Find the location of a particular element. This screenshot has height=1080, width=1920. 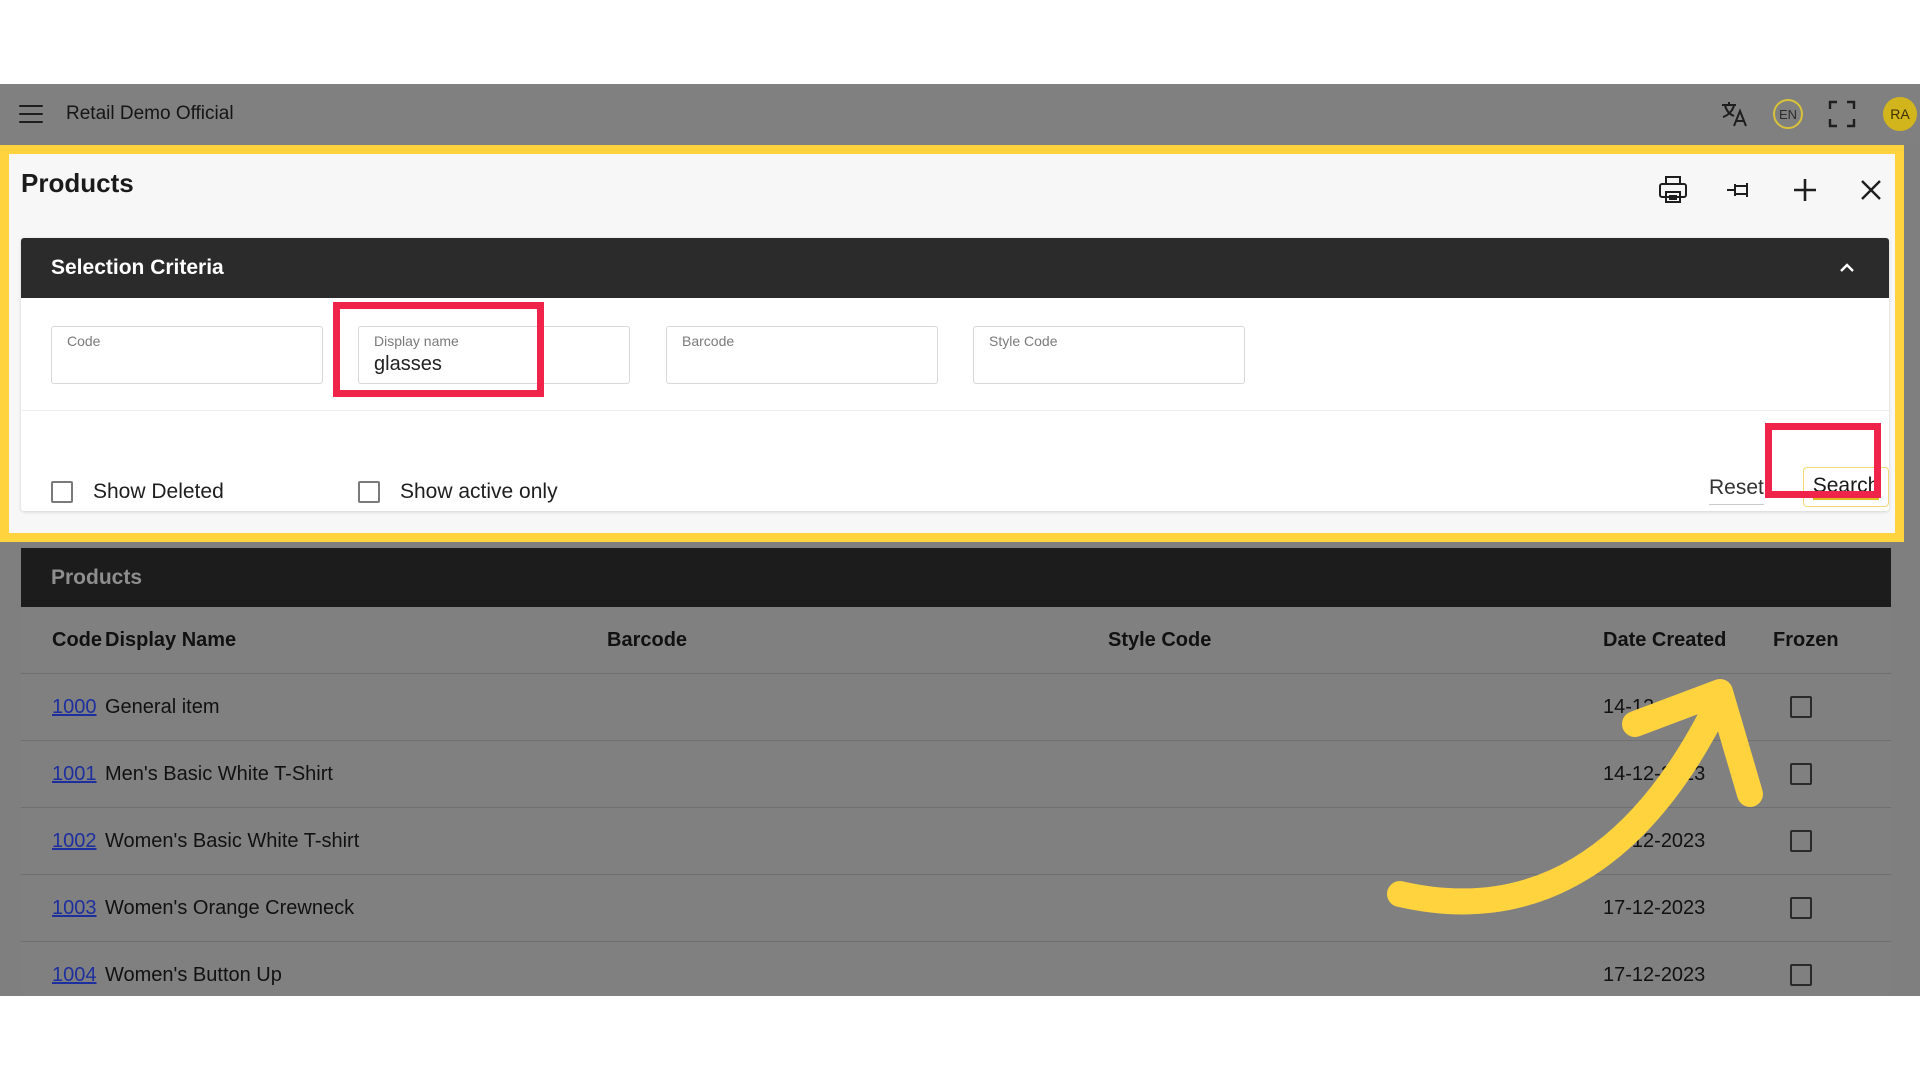

product-name: Women's Button Up is located at coordinates (355, 968).